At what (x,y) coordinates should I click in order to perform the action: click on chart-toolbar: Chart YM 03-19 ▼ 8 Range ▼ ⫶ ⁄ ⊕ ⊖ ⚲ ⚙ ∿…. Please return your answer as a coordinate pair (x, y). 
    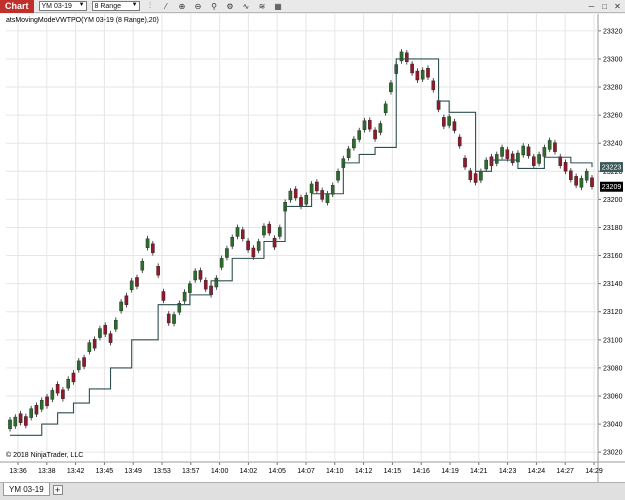
    Looking at the image, I should click on (312, 6).